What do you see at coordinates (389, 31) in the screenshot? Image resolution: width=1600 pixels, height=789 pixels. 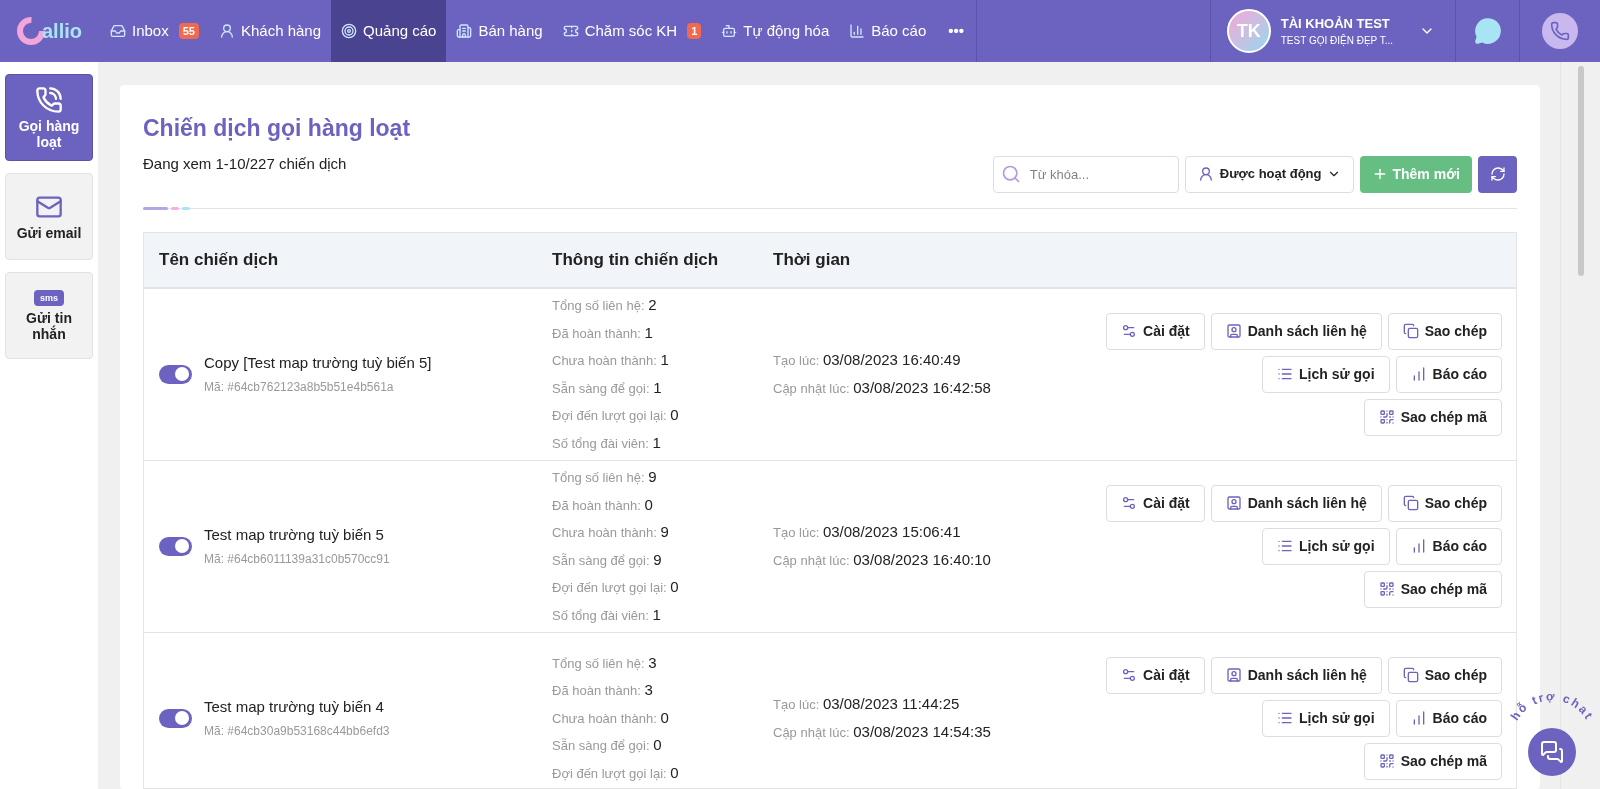 I see `nav-tab: Quảng cáo` at bounding box center [389, 31].